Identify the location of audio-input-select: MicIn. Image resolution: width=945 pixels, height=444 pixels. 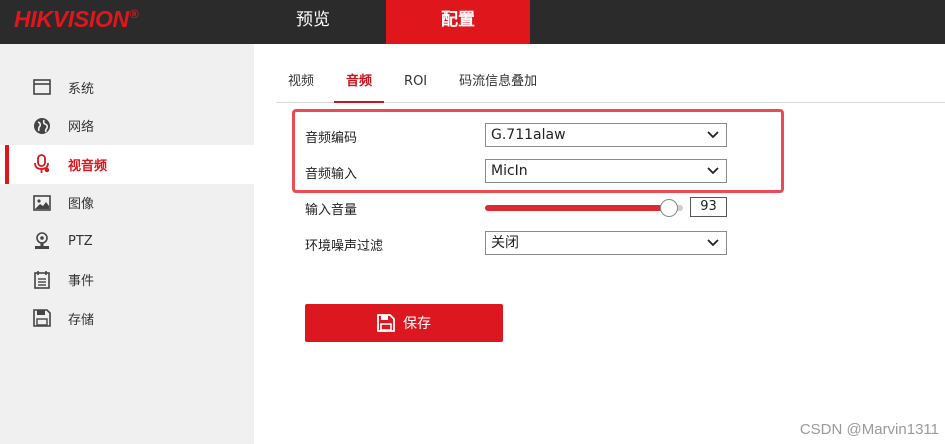
(606, 171).